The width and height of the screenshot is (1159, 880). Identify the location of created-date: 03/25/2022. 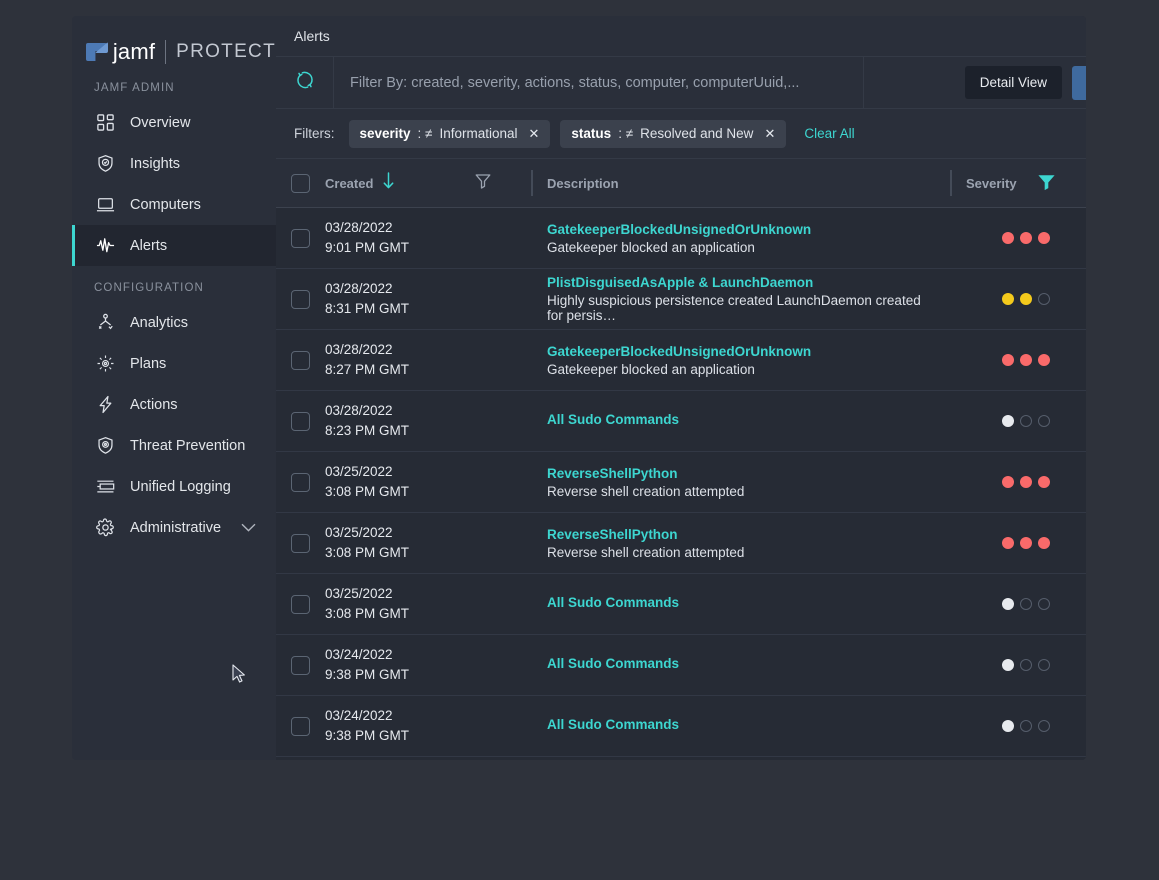
(359, 472).